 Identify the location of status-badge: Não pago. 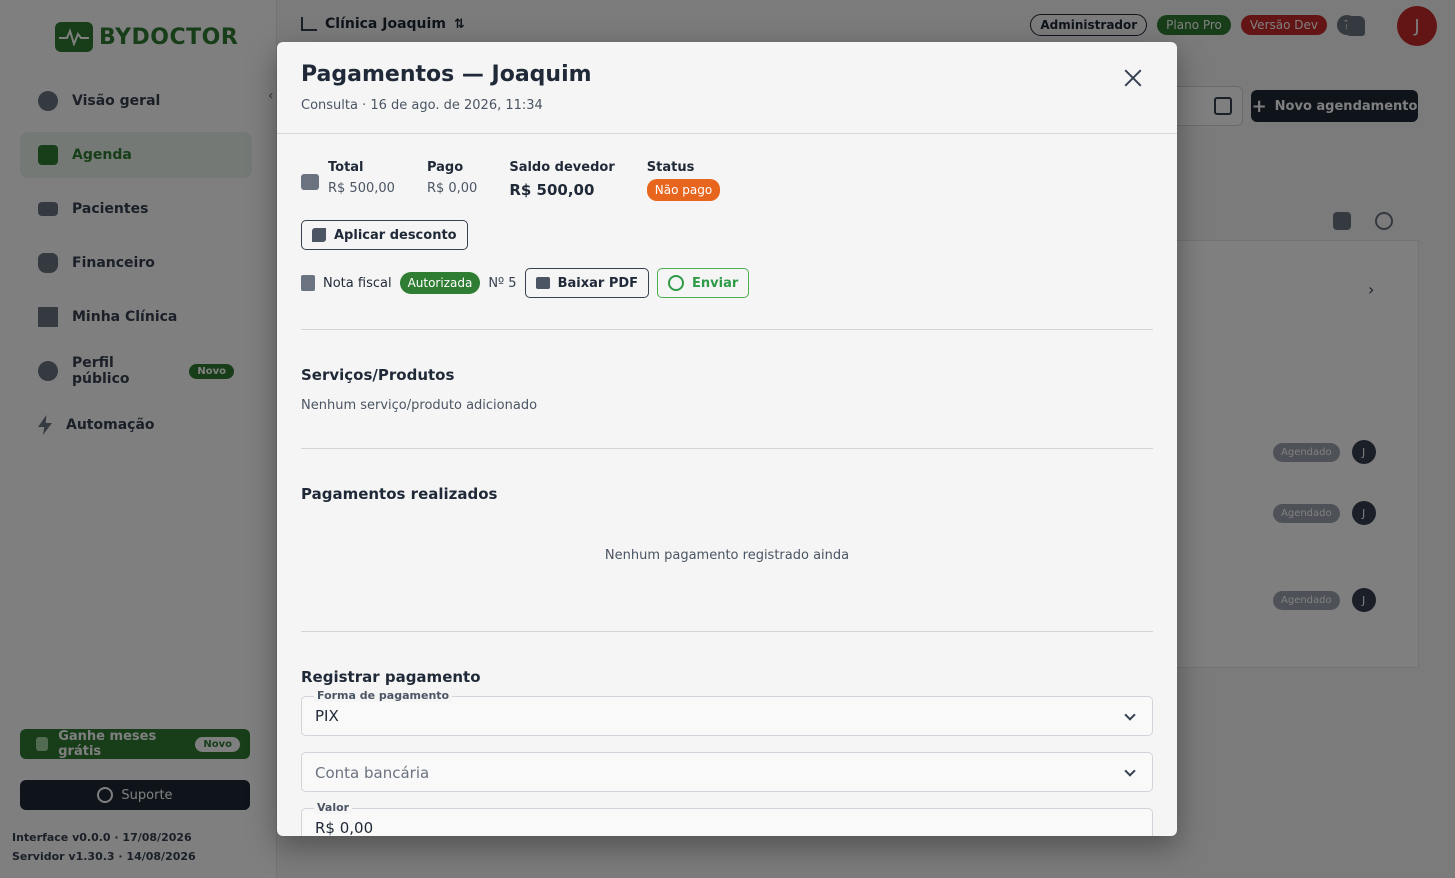
(683, 190).